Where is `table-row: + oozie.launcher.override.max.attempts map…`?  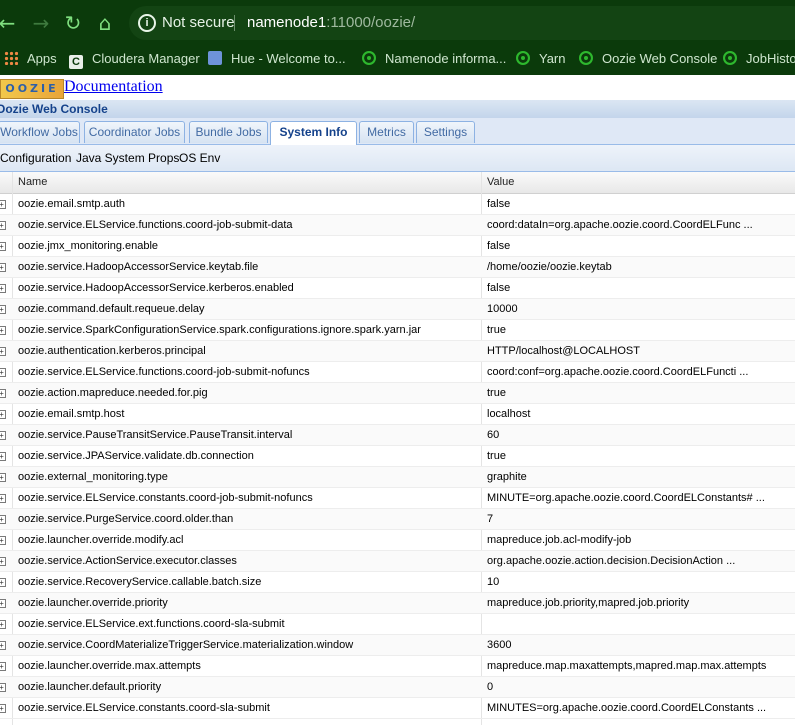 table-row: + oozie.launcher.override.max.attempts map… is located at coordinates (397, 666).